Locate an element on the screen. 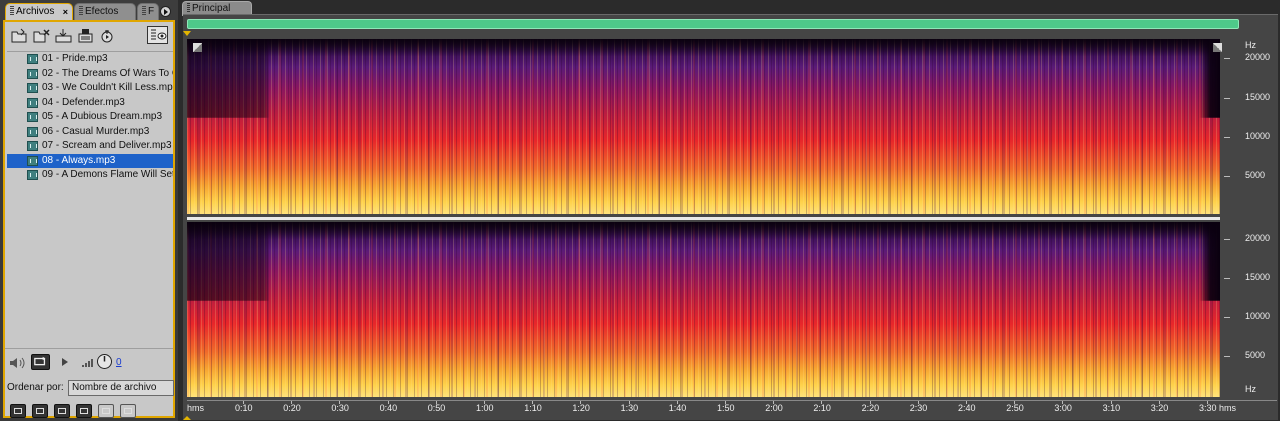 Image resolution: width=1280 pixels, height=421 pixels. list-item: 06 - Casual Murder.mp3 is located at coordinates (90, 132).